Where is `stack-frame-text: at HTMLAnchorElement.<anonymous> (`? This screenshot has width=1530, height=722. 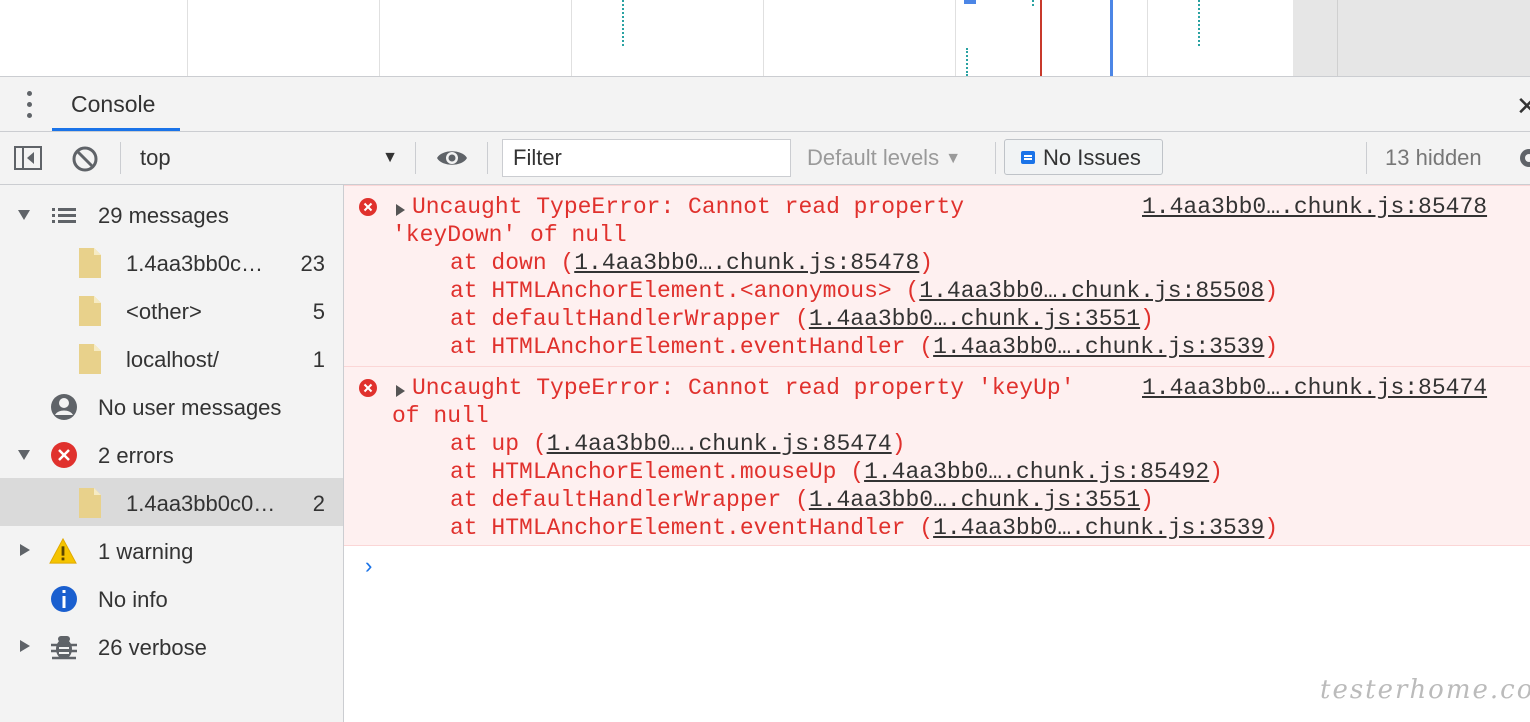 stack-frame-text: at HTMLAnchorElement.<anonymous> ( is located at coordinates (685, 291).